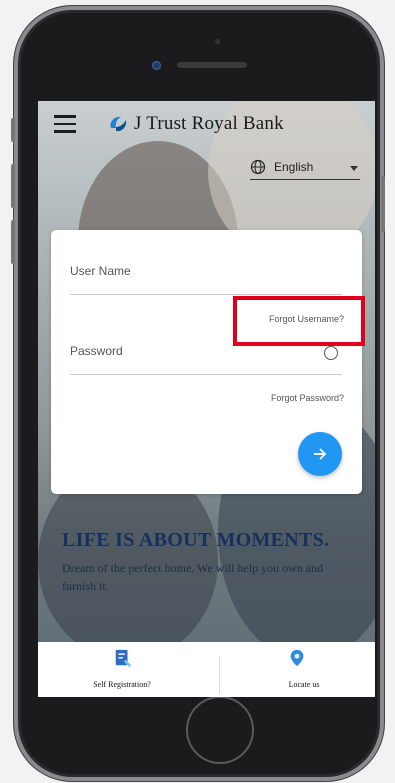 This screenshot has width=395, height=783. Describe the element at coordinates (118, 124) in the screenshot. I see `bank-logo-icon` at that location.